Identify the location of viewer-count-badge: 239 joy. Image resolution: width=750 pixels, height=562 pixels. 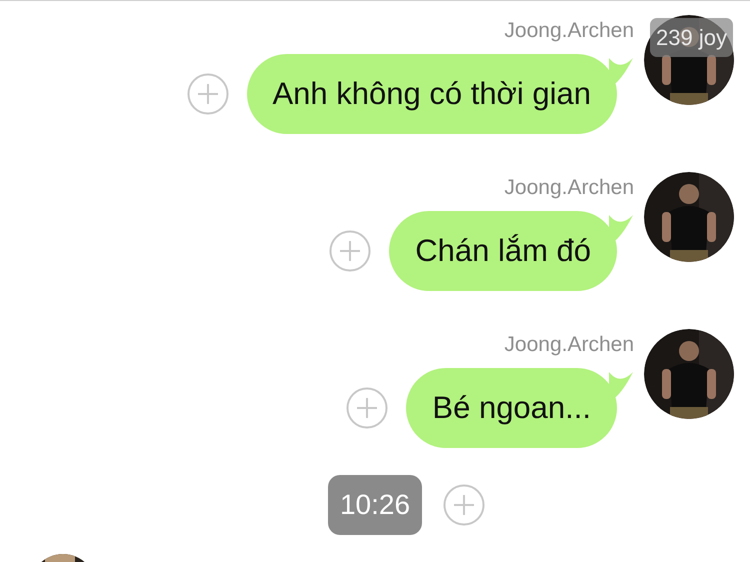
(691, 37).